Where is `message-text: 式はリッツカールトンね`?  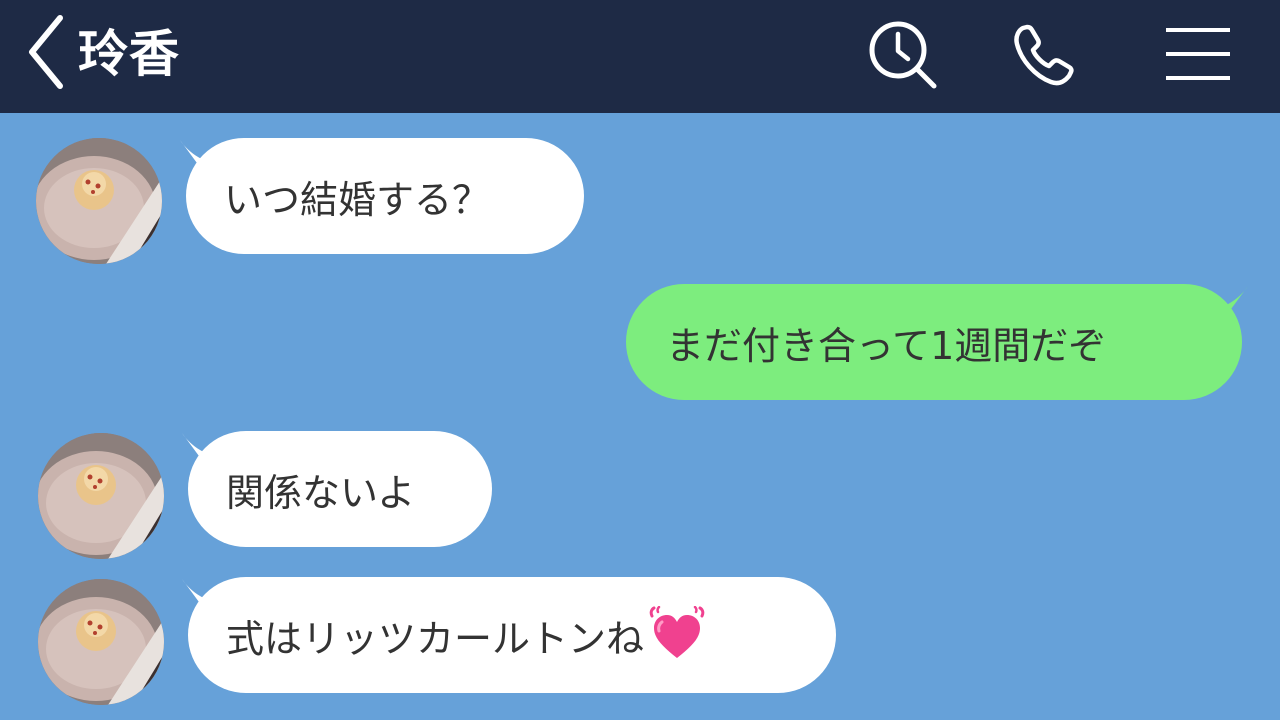 message-text: 式はリッツカールトンね is located at coordinates (435, 638).